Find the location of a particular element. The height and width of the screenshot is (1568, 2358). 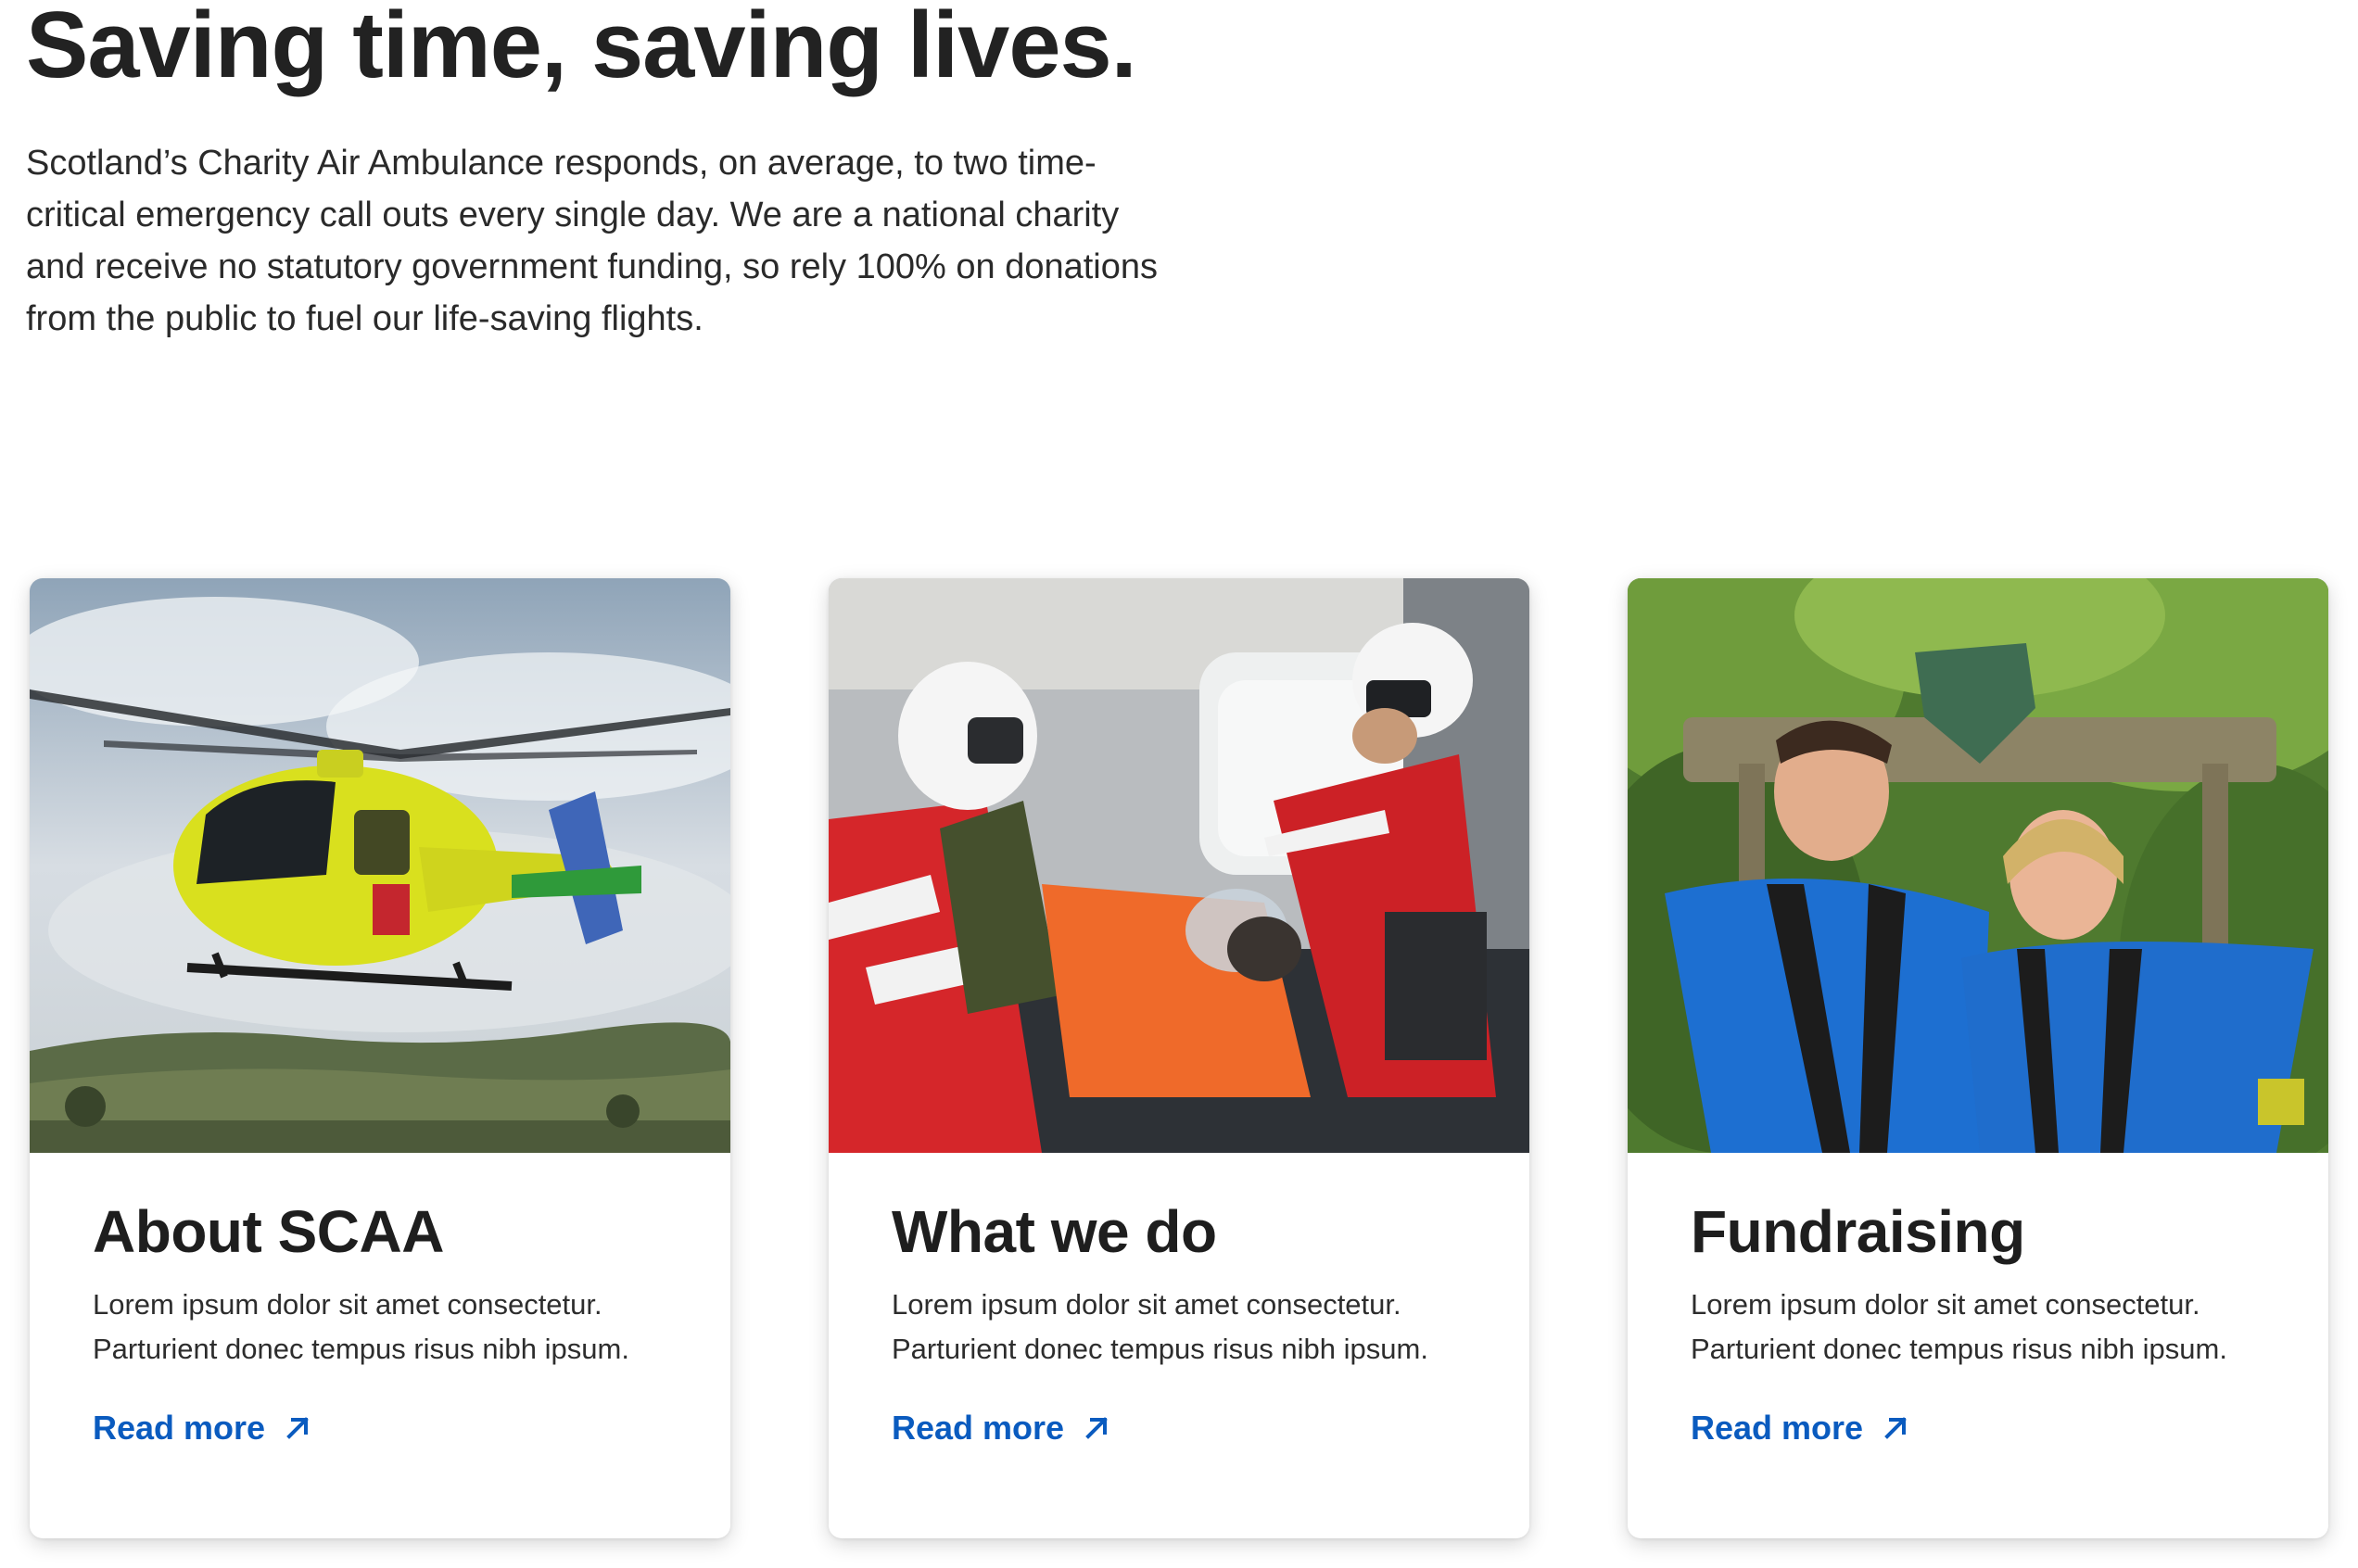

card-title: What we do is located at coordinates (1055, 1231).